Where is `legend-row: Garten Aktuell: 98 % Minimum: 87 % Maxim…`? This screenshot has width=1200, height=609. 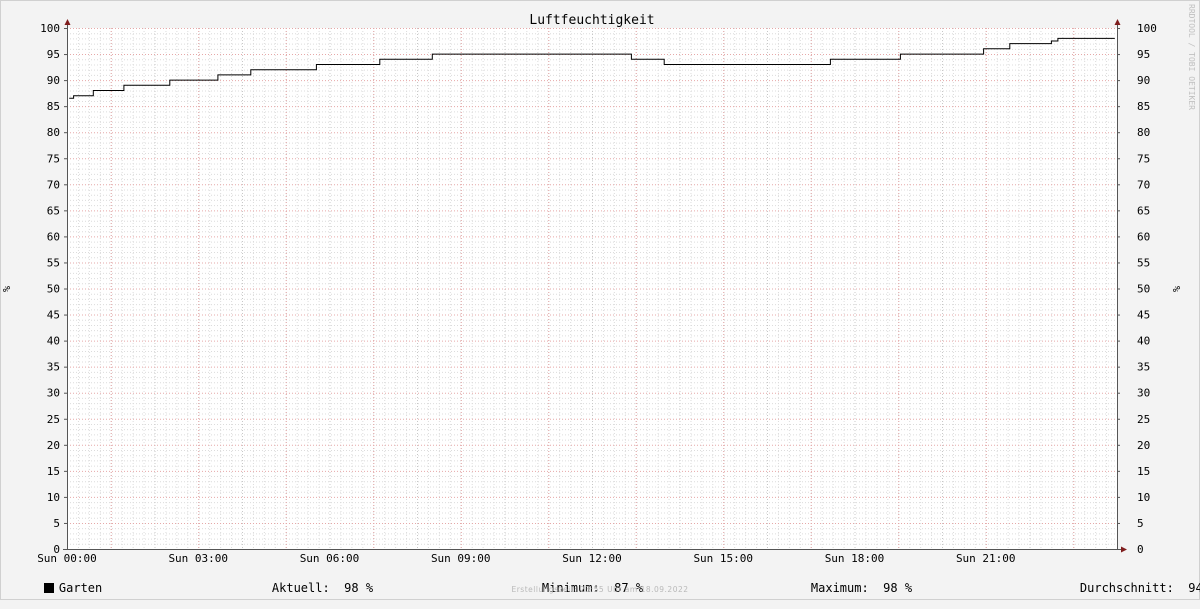 legend-row: Garten Aktuell: 98 % Minimum: 87 % Maxim… is located at coordinates (600, 581).